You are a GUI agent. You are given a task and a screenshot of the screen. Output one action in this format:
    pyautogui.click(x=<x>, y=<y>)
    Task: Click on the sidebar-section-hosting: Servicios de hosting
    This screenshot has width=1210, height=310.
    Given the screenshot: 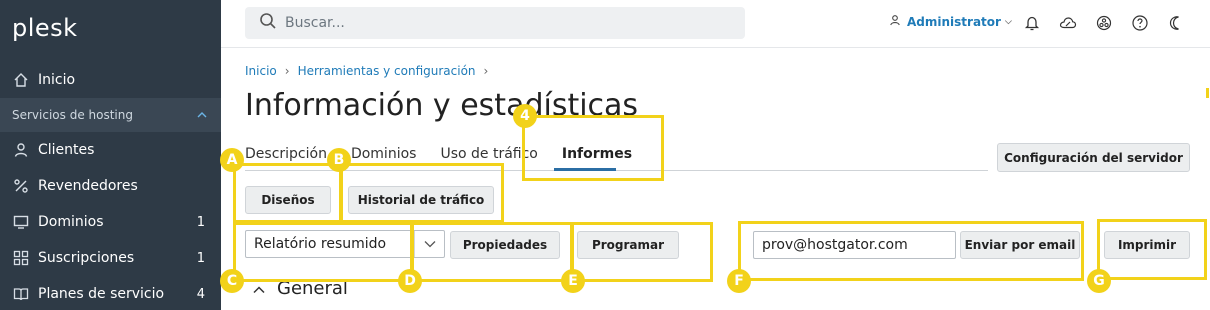 What is the action you would take?
    pyautogui.click(x=110, y=115)
    